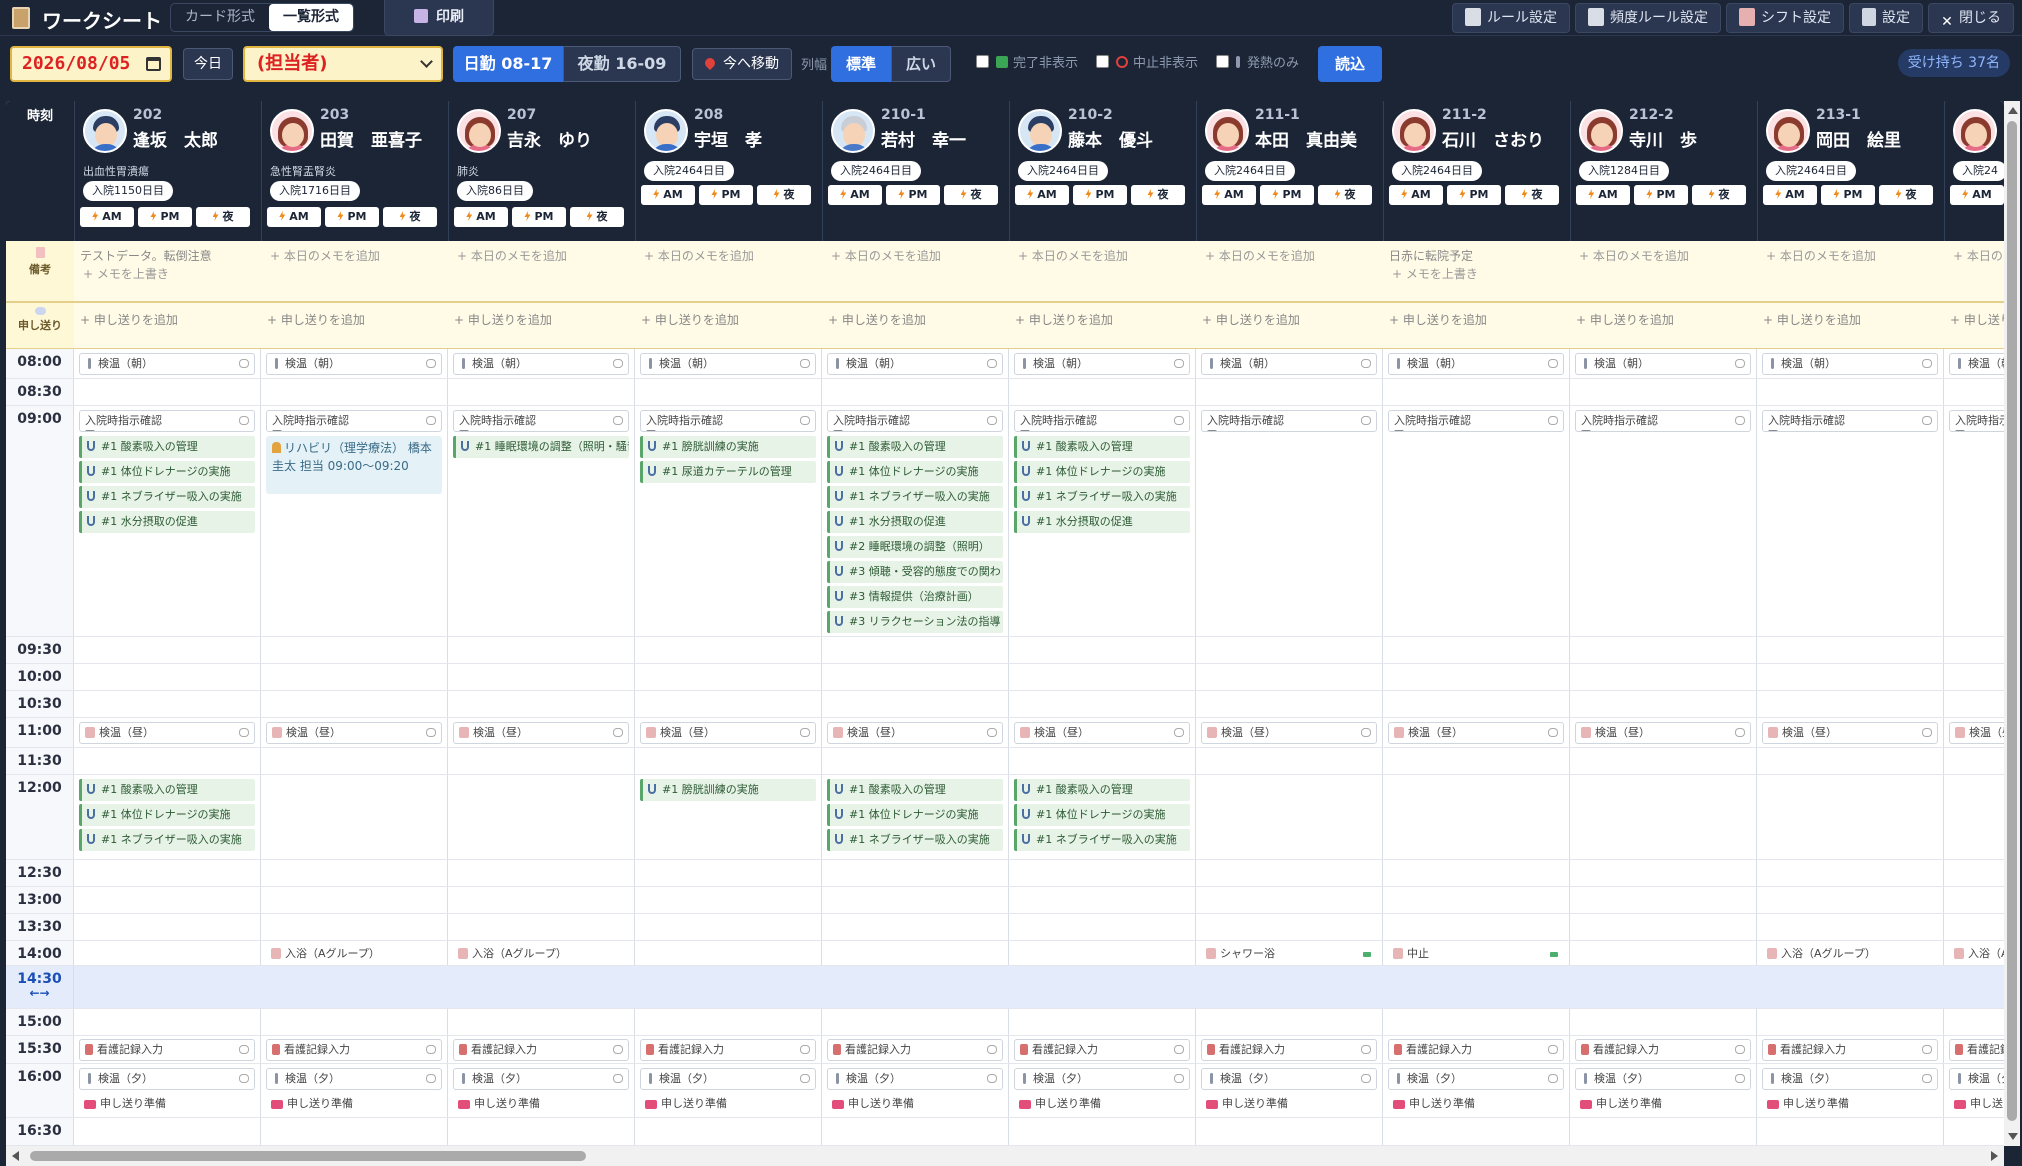 The height and width of the screenshot is (1166, 2022). Describe the element at coordinates (1648, 18) in the screenshot. I see `frequency-rule-settings-button: 頻度ルール設定` at that location.